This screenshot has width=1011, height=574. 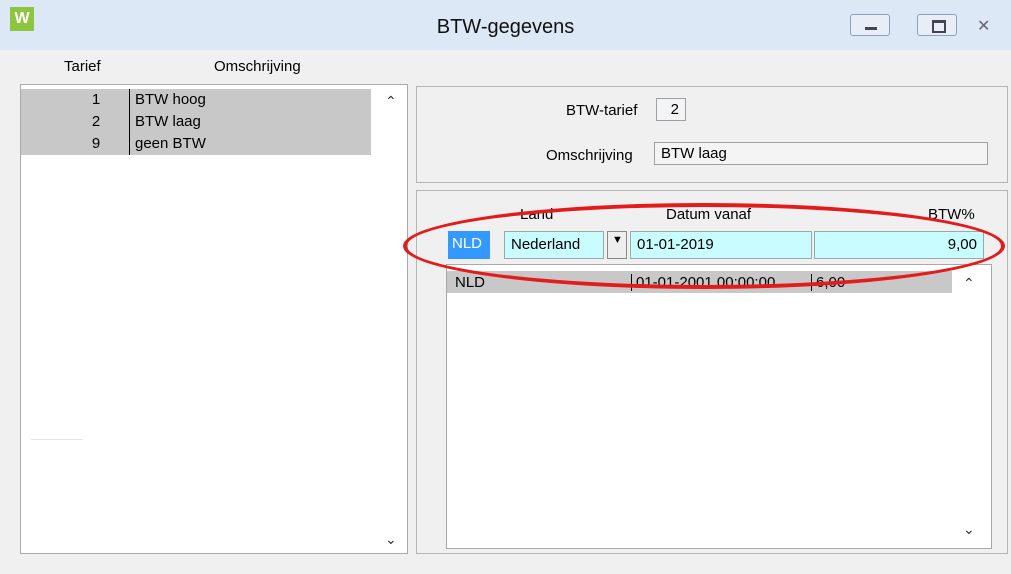 What do you see at coordinates (96, 121) in the screenshot?
I see `tarief-number: 2` at bounding box center [96, 121].